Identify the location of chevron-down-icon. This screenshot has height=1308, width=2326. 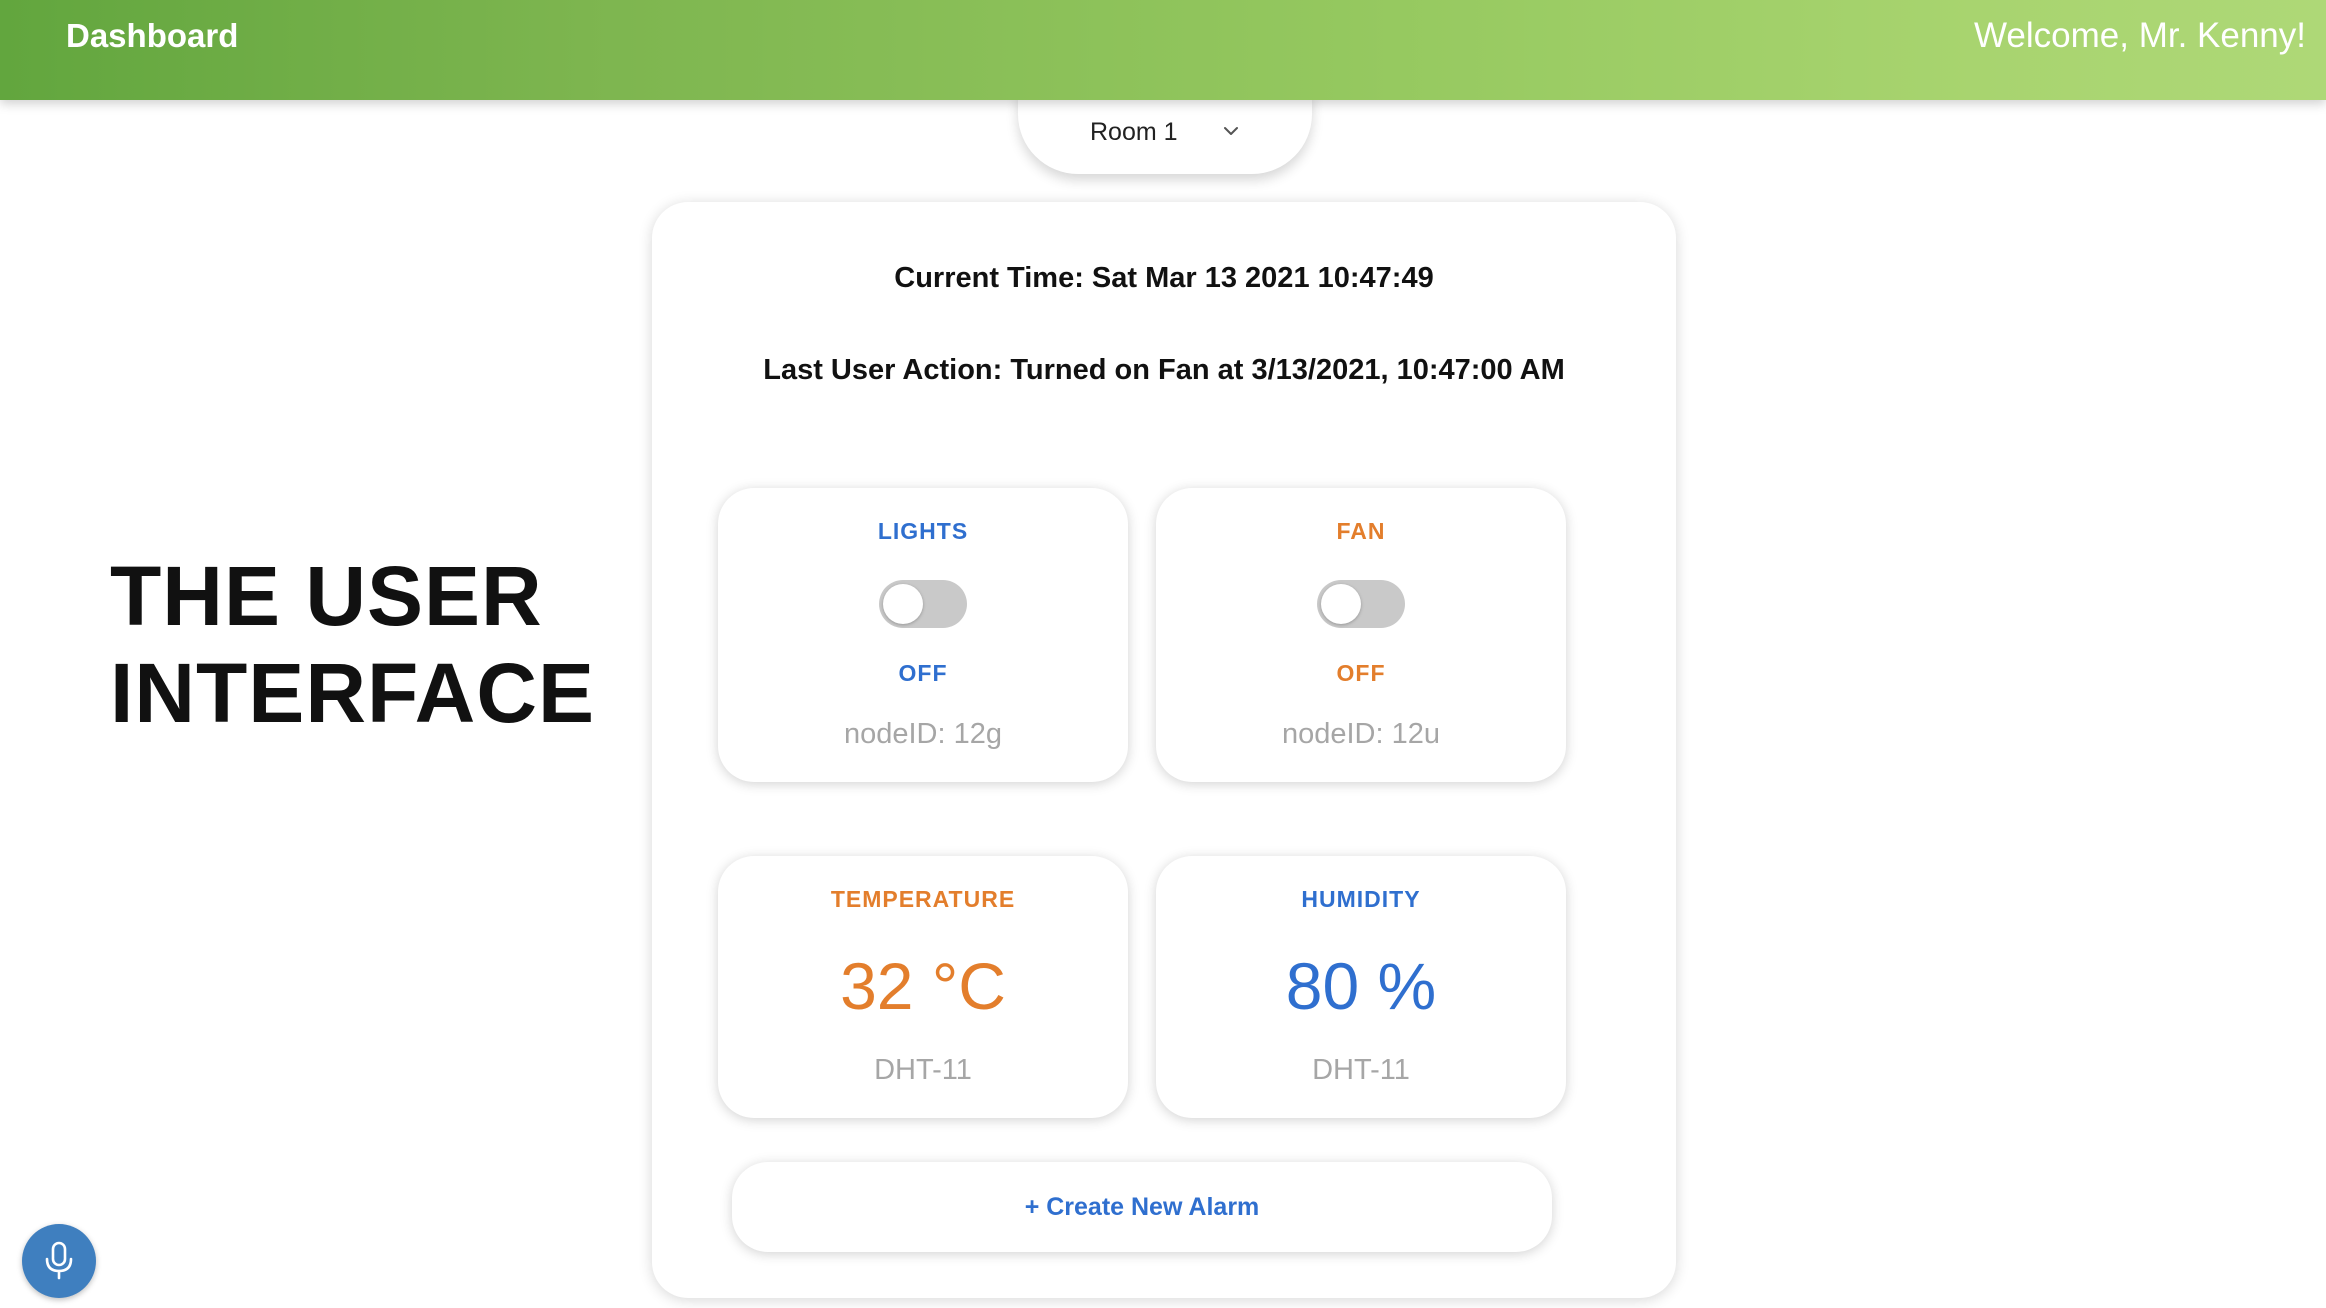
(1231, 131).